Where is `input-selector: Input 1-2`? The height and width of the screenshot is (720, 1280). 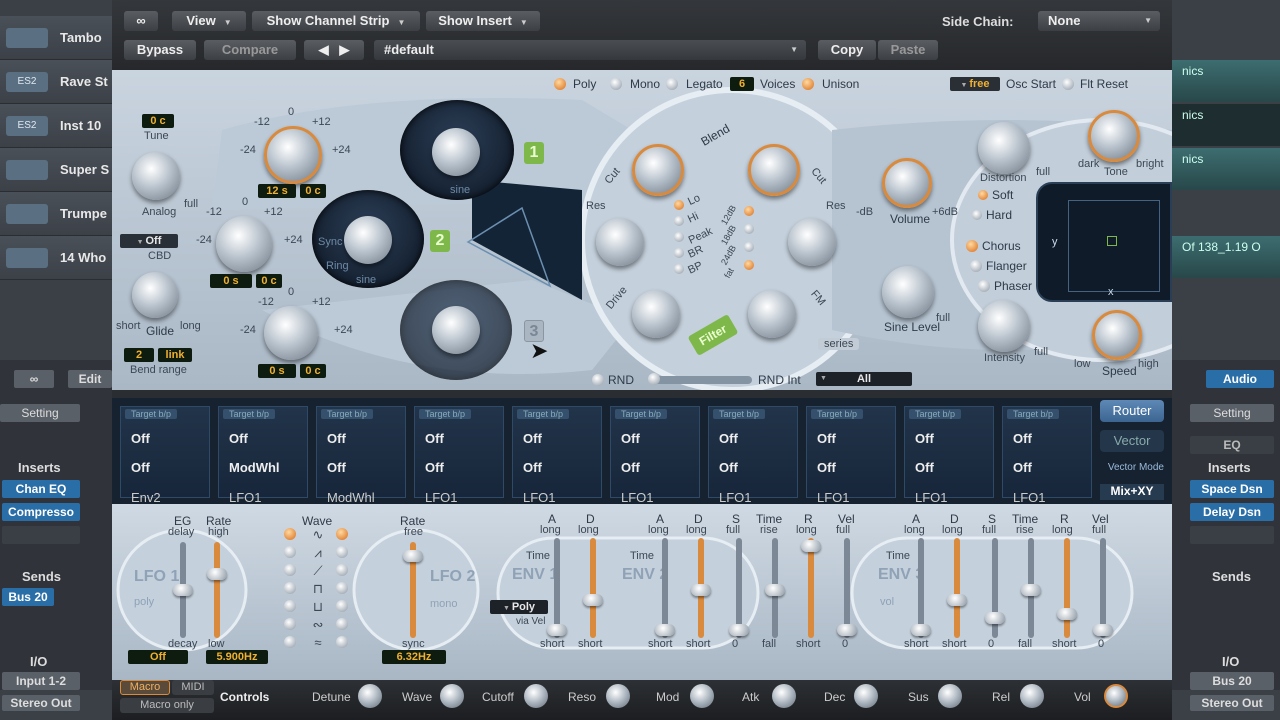 input-selector: Input 1-2 is located at coordinates (41, 681).